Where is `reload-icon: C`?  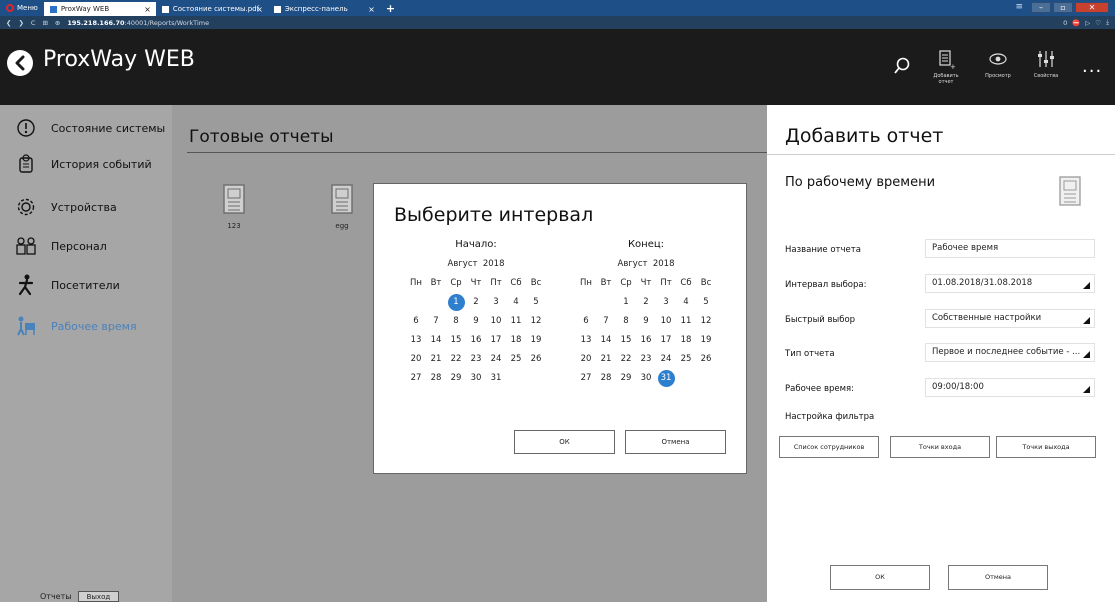 reload-icon: C is located at coordinates (33, 23).